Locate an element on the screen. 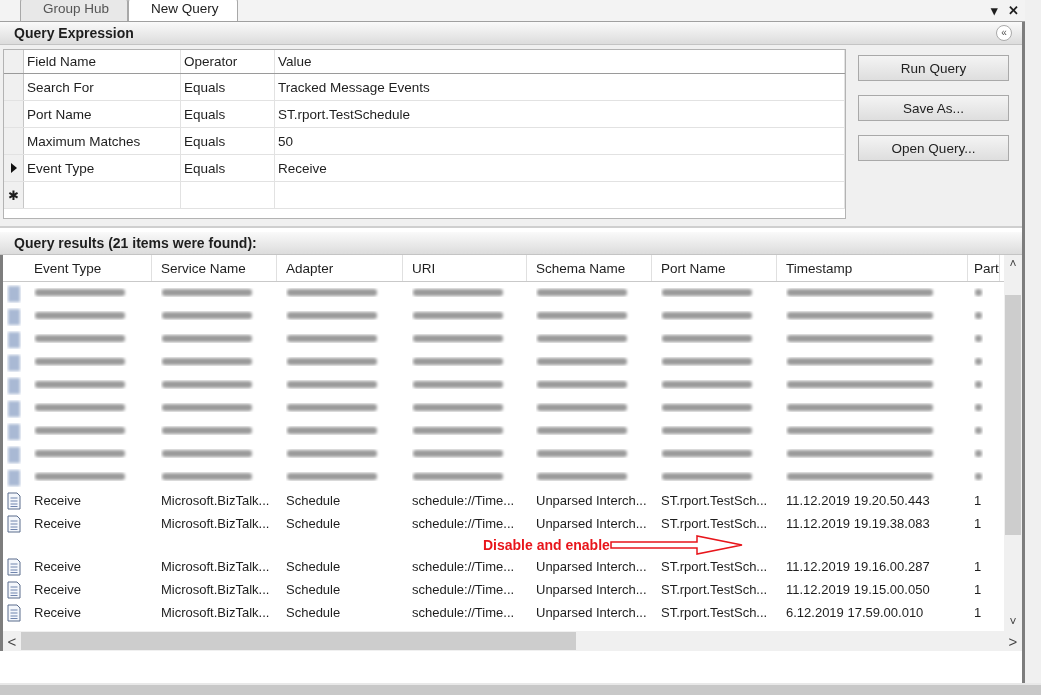  scroll-left-button: < is located at coordinates (12, 641).